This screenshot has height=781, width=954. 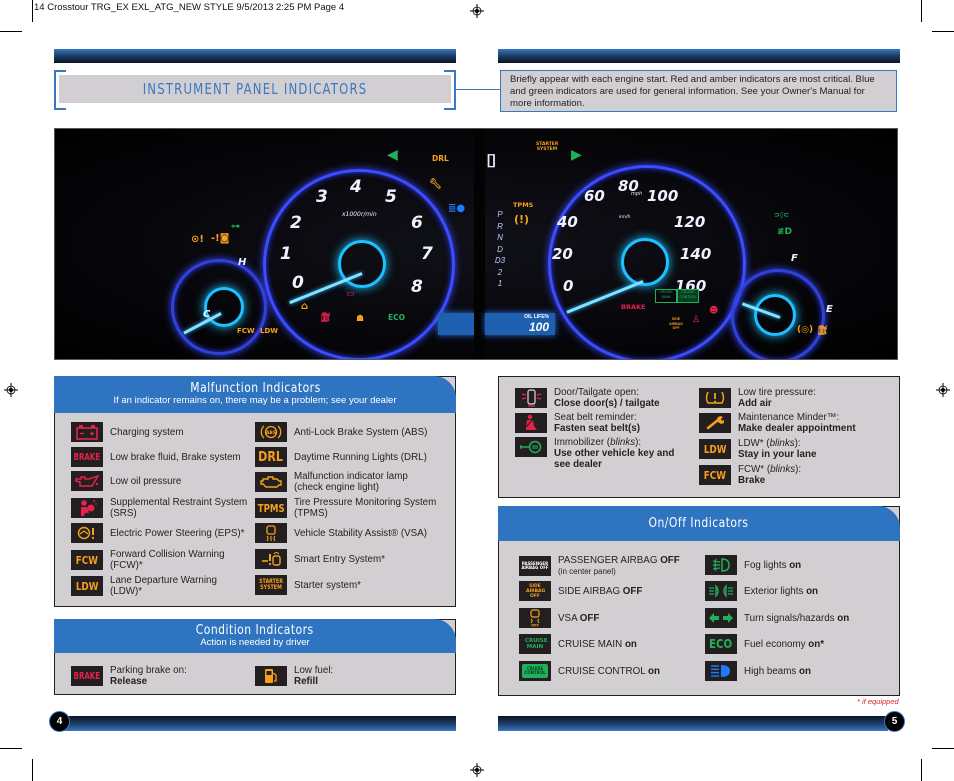 What do you see at coordinates (535, 626) in the screenshot?
I see `svg-text: OFF` at bounding box center [535, 626].